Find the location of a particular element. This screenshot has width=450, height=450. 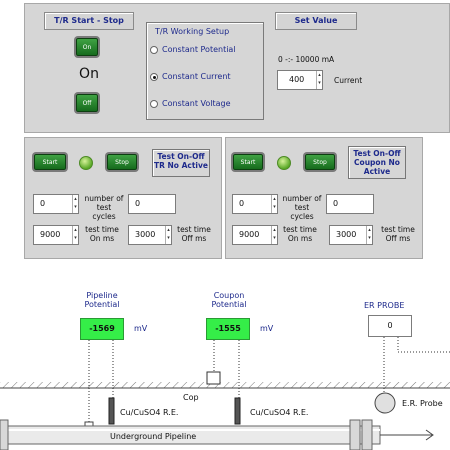

er-probe-circle is located at coordinates (385, 403).